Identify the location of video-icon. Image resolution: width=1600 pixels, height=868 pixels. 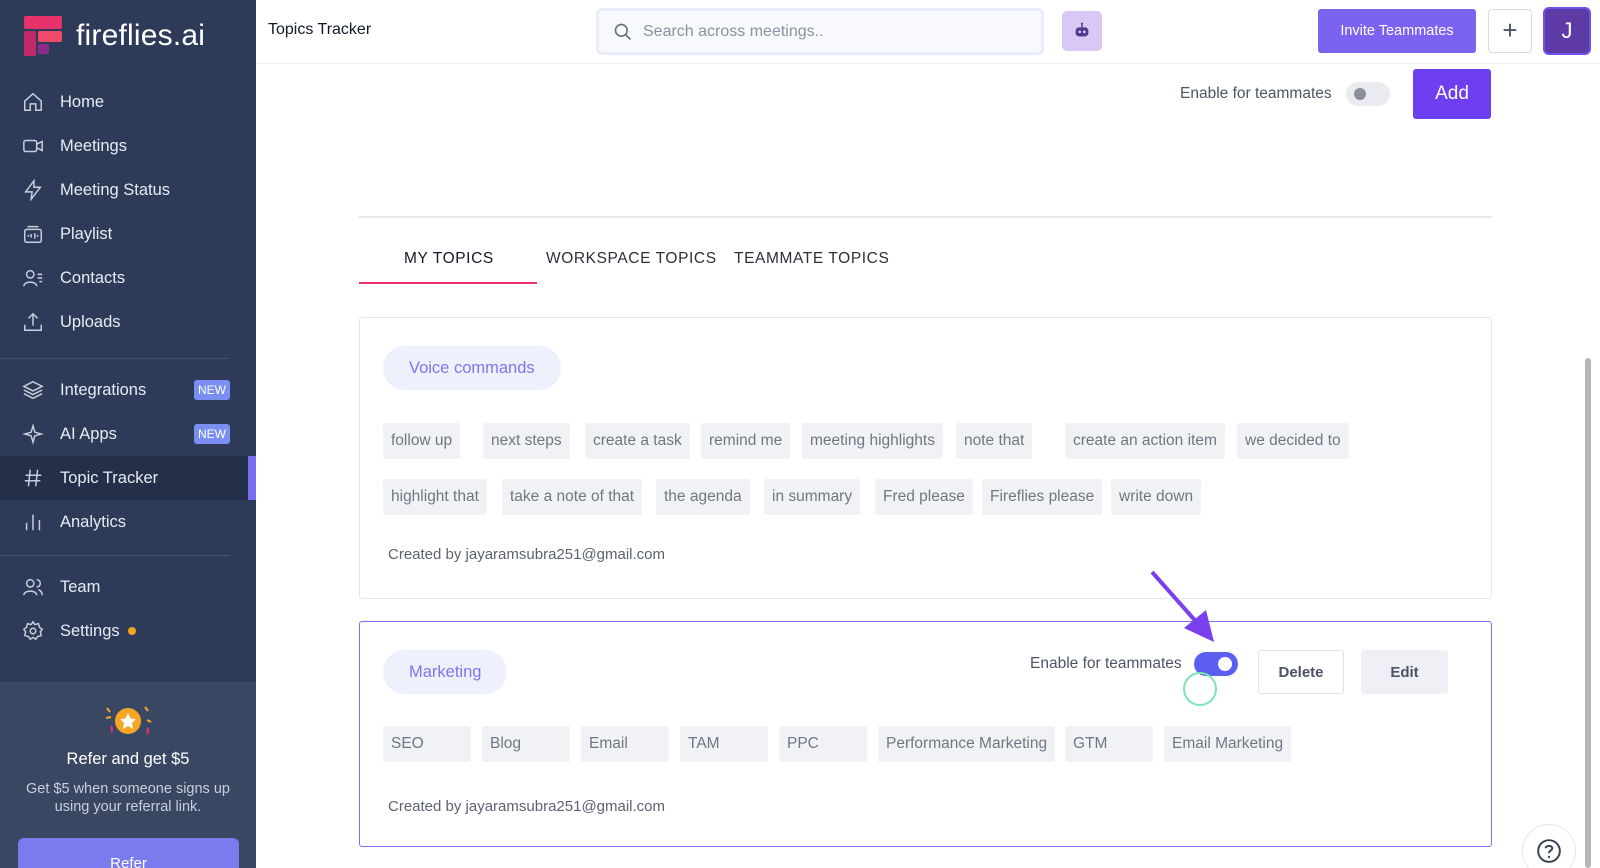
(33, 146).